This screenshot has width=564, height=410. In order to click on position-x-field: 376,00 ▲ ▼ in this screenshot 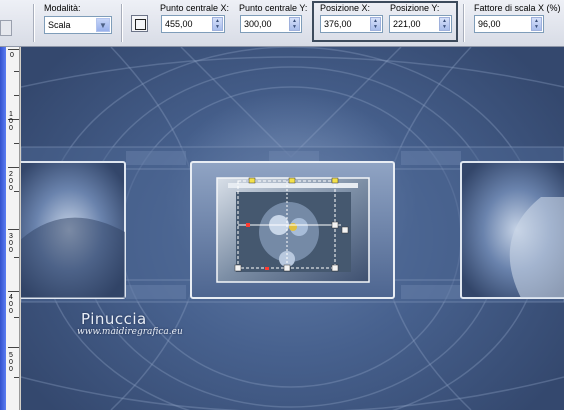, I will do `click(351, 24)`.